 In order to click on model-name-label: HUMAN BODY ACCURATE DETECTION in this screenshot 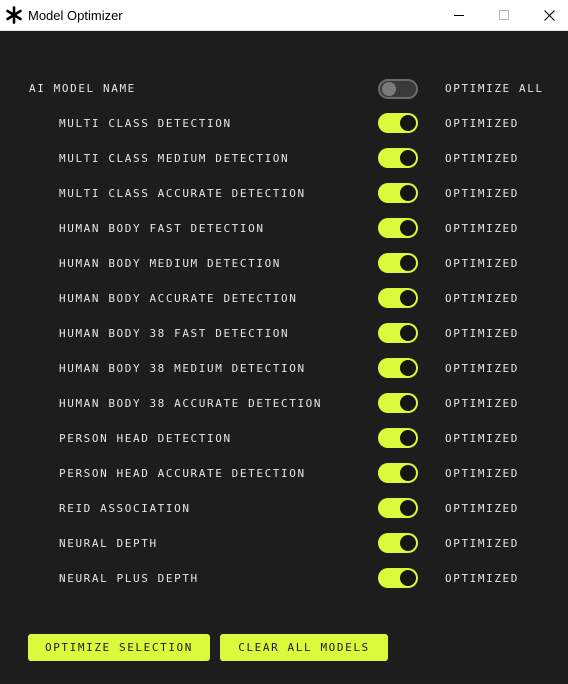, I will do `click(178, 298)`.